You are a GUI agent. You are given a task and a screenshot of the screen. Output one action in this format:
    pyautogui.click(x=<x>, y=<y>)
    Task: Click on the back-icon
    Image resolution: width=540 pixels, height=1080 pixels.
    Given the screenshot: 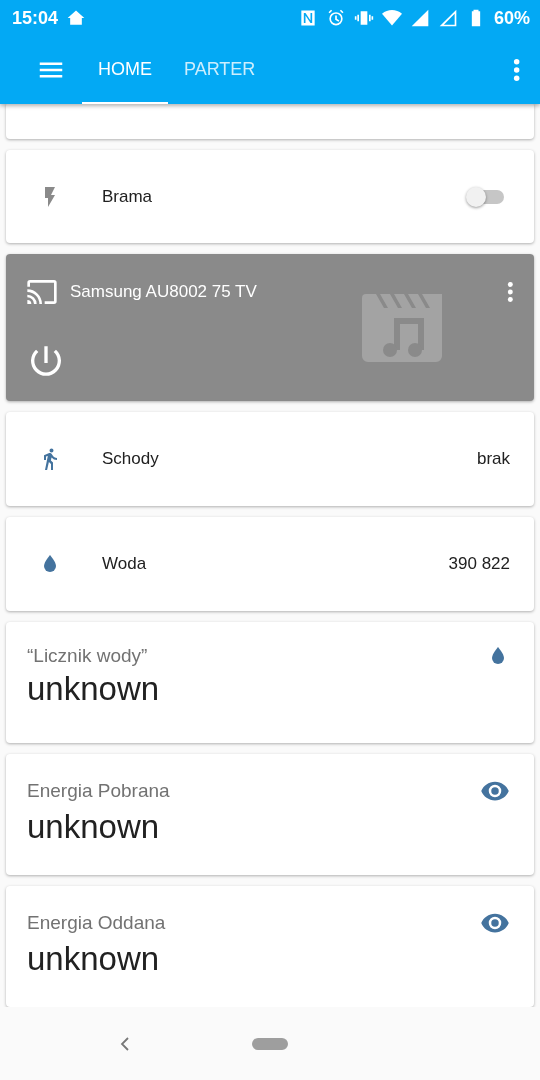 What is the action you would take?
    pyautogui.click(x=125, y=1043)
    